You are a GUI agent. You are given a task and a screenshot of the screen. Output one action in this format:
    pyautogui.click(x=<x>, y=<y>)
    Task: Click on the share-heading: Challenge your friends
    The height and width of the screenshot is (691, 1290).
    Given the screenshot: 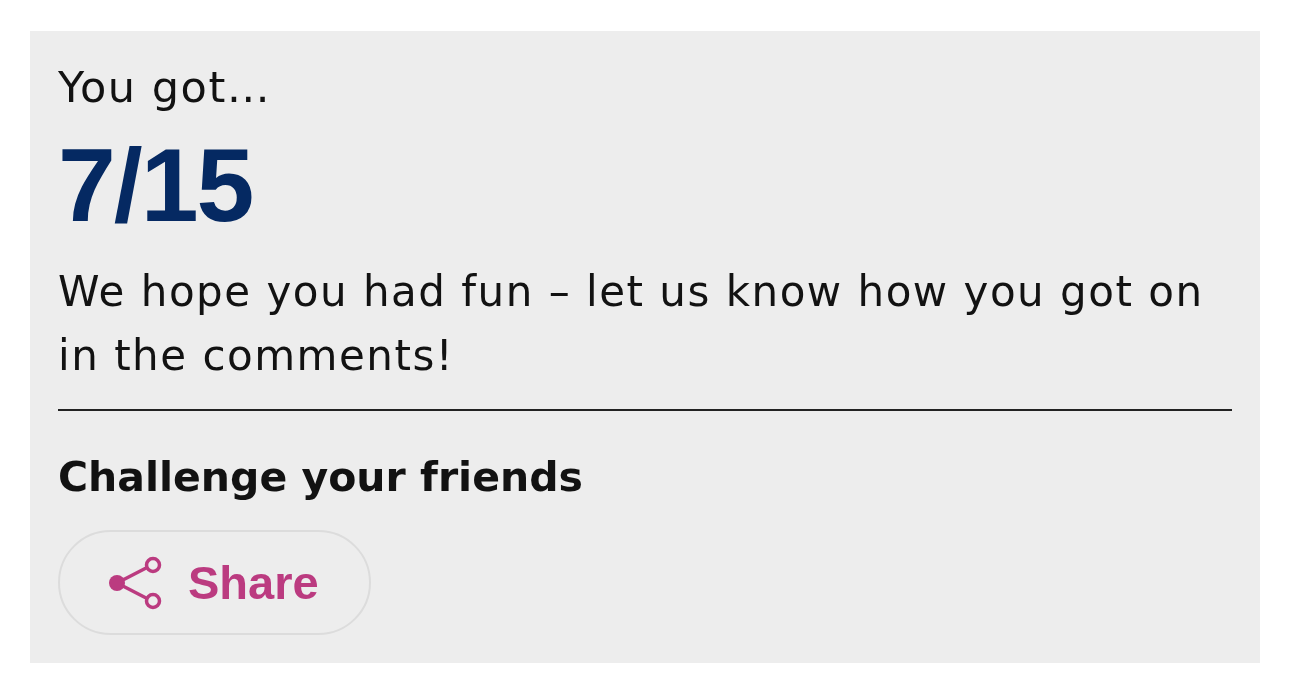 What is the action you would take?
    pyautogui.click(x=320, y=477)
    